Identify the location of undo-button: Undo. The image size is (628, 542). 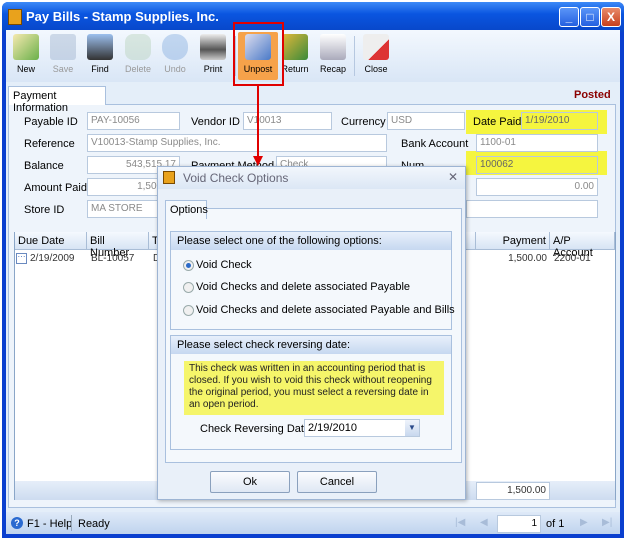
(175, 56).